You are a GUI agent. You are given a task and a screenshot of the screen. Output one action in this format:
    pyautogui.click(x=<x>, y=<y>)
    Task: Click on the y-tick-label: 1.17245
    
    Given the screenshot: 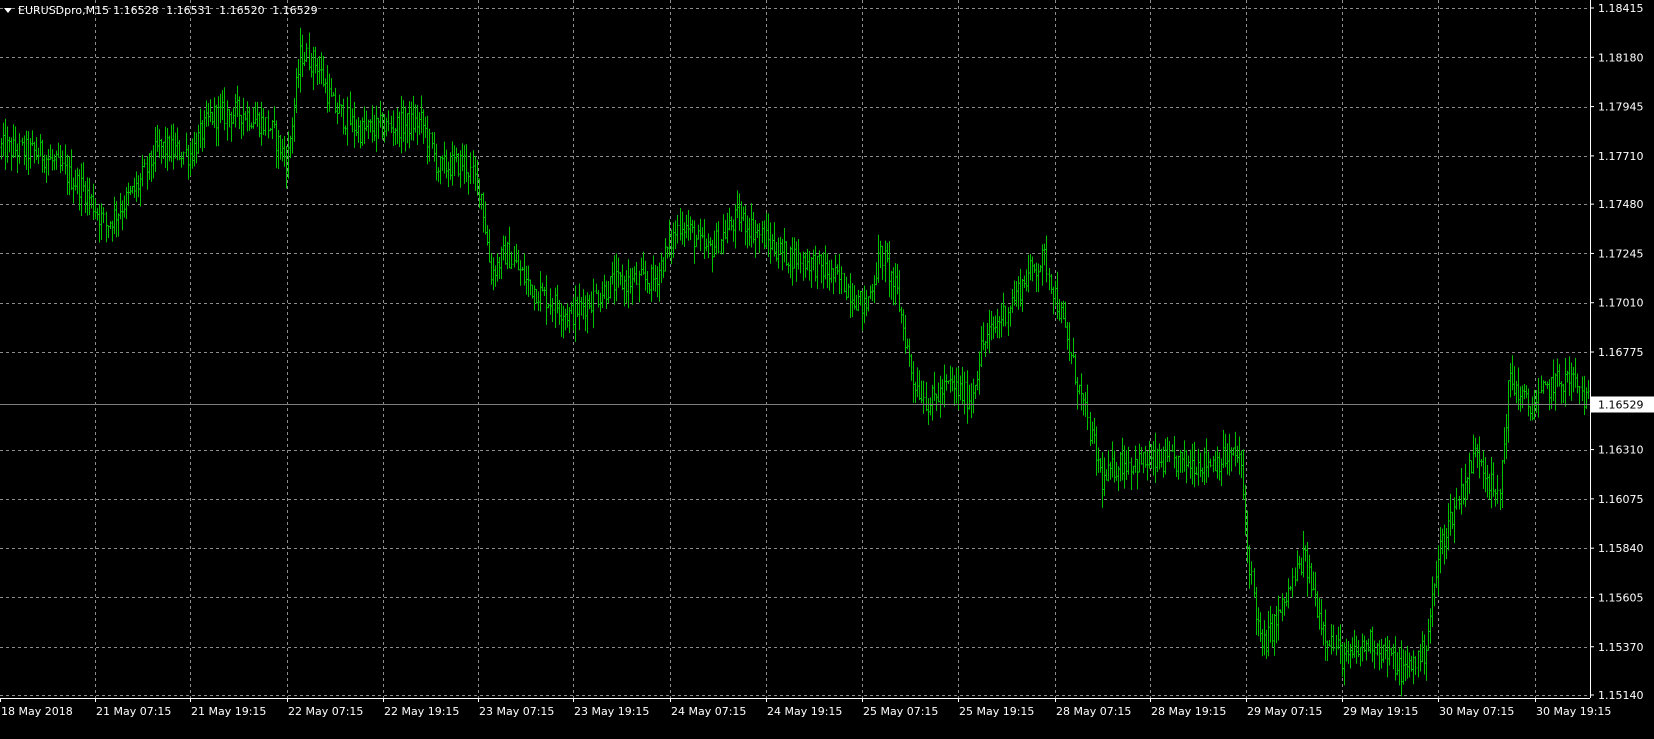 What is the action you would take?
    pyautogui.click(x=1621, y=253)
    